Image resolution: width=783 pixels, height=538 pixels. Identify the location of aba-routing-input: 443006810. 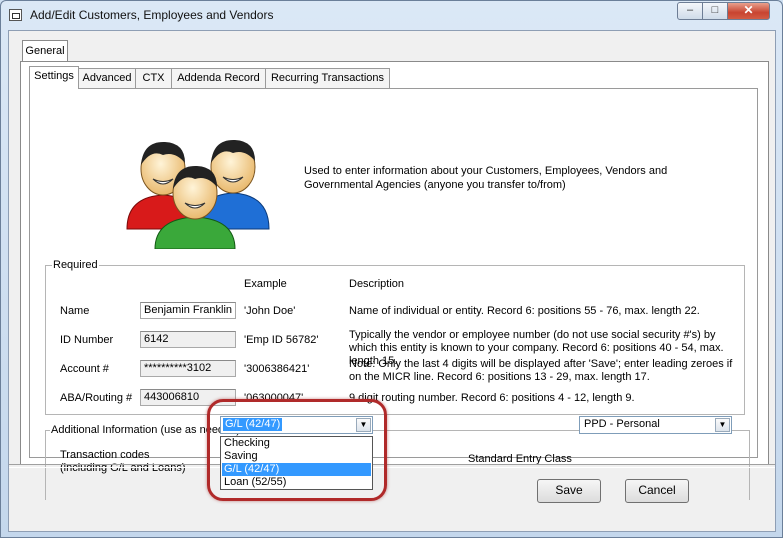
(188, 397).